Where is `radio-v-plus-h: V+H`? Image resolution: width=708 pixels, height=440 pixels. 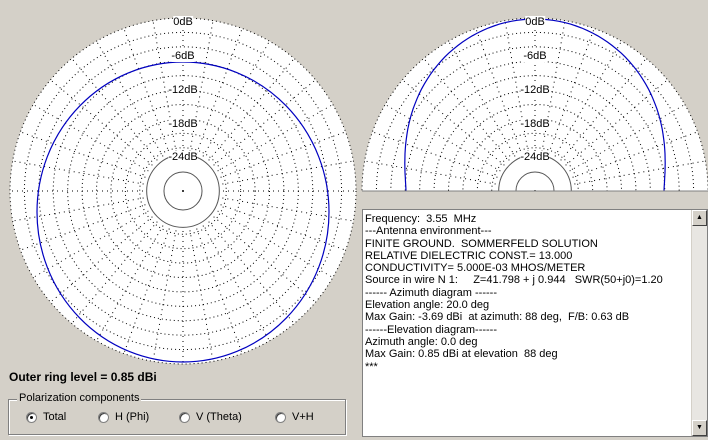 radio-v-plus-h: V+H is located at coordinates (294, 417).